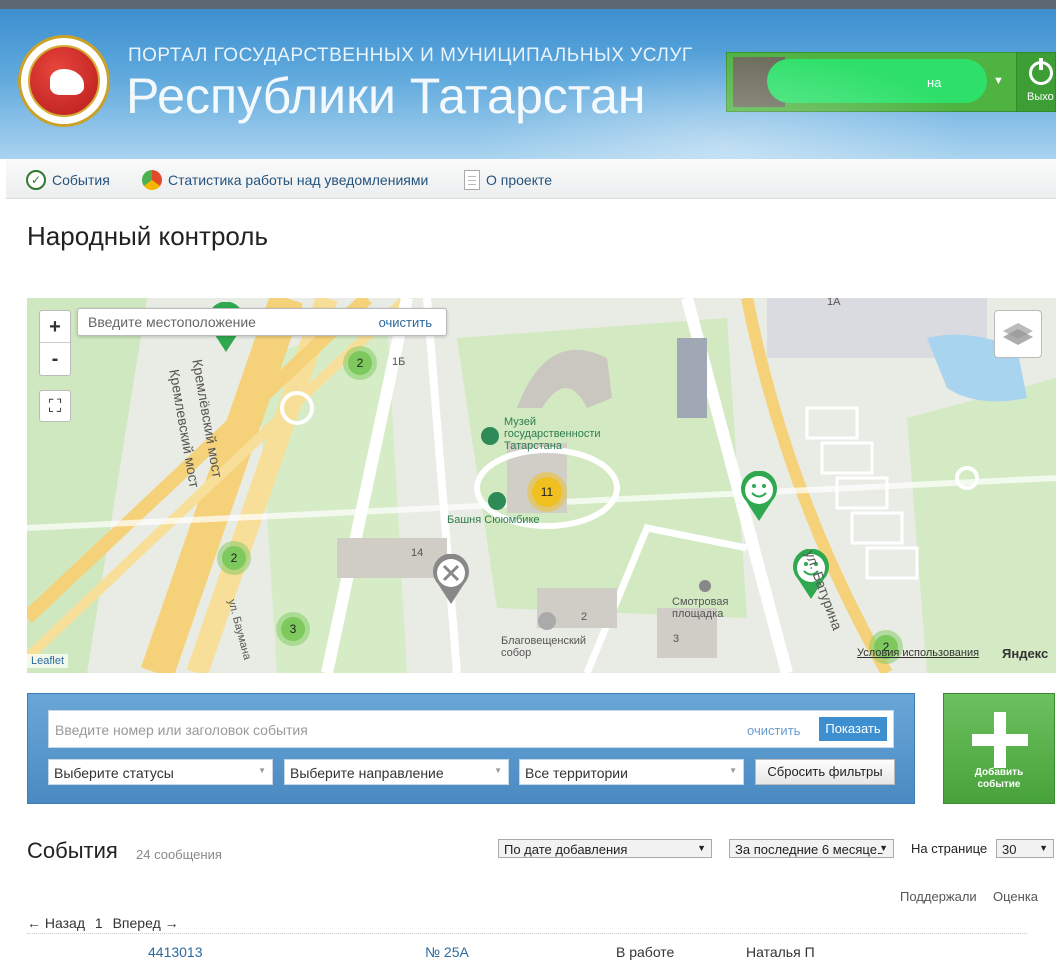 This screenshot has width=1056, height=960. What do you see at coordinates (853, 729) in the screenshot?
I see `show-button: Показать` at bounding box center [853, 729].